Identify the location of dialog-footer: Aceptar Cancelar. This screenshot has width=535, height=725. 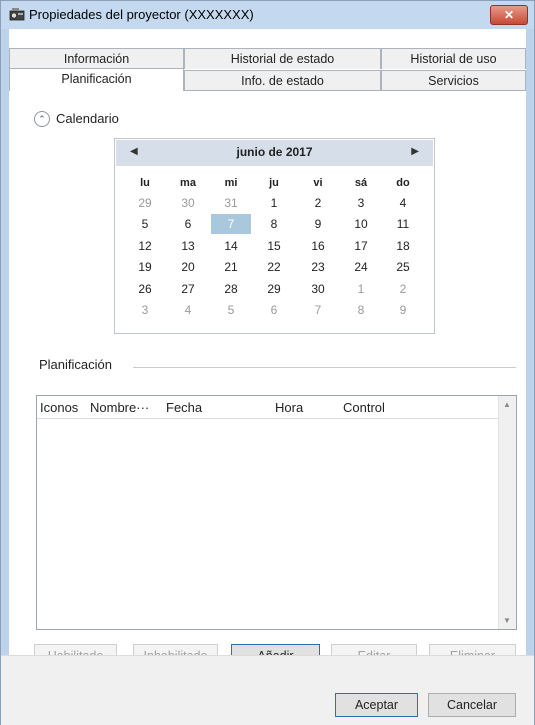
(267, 690).